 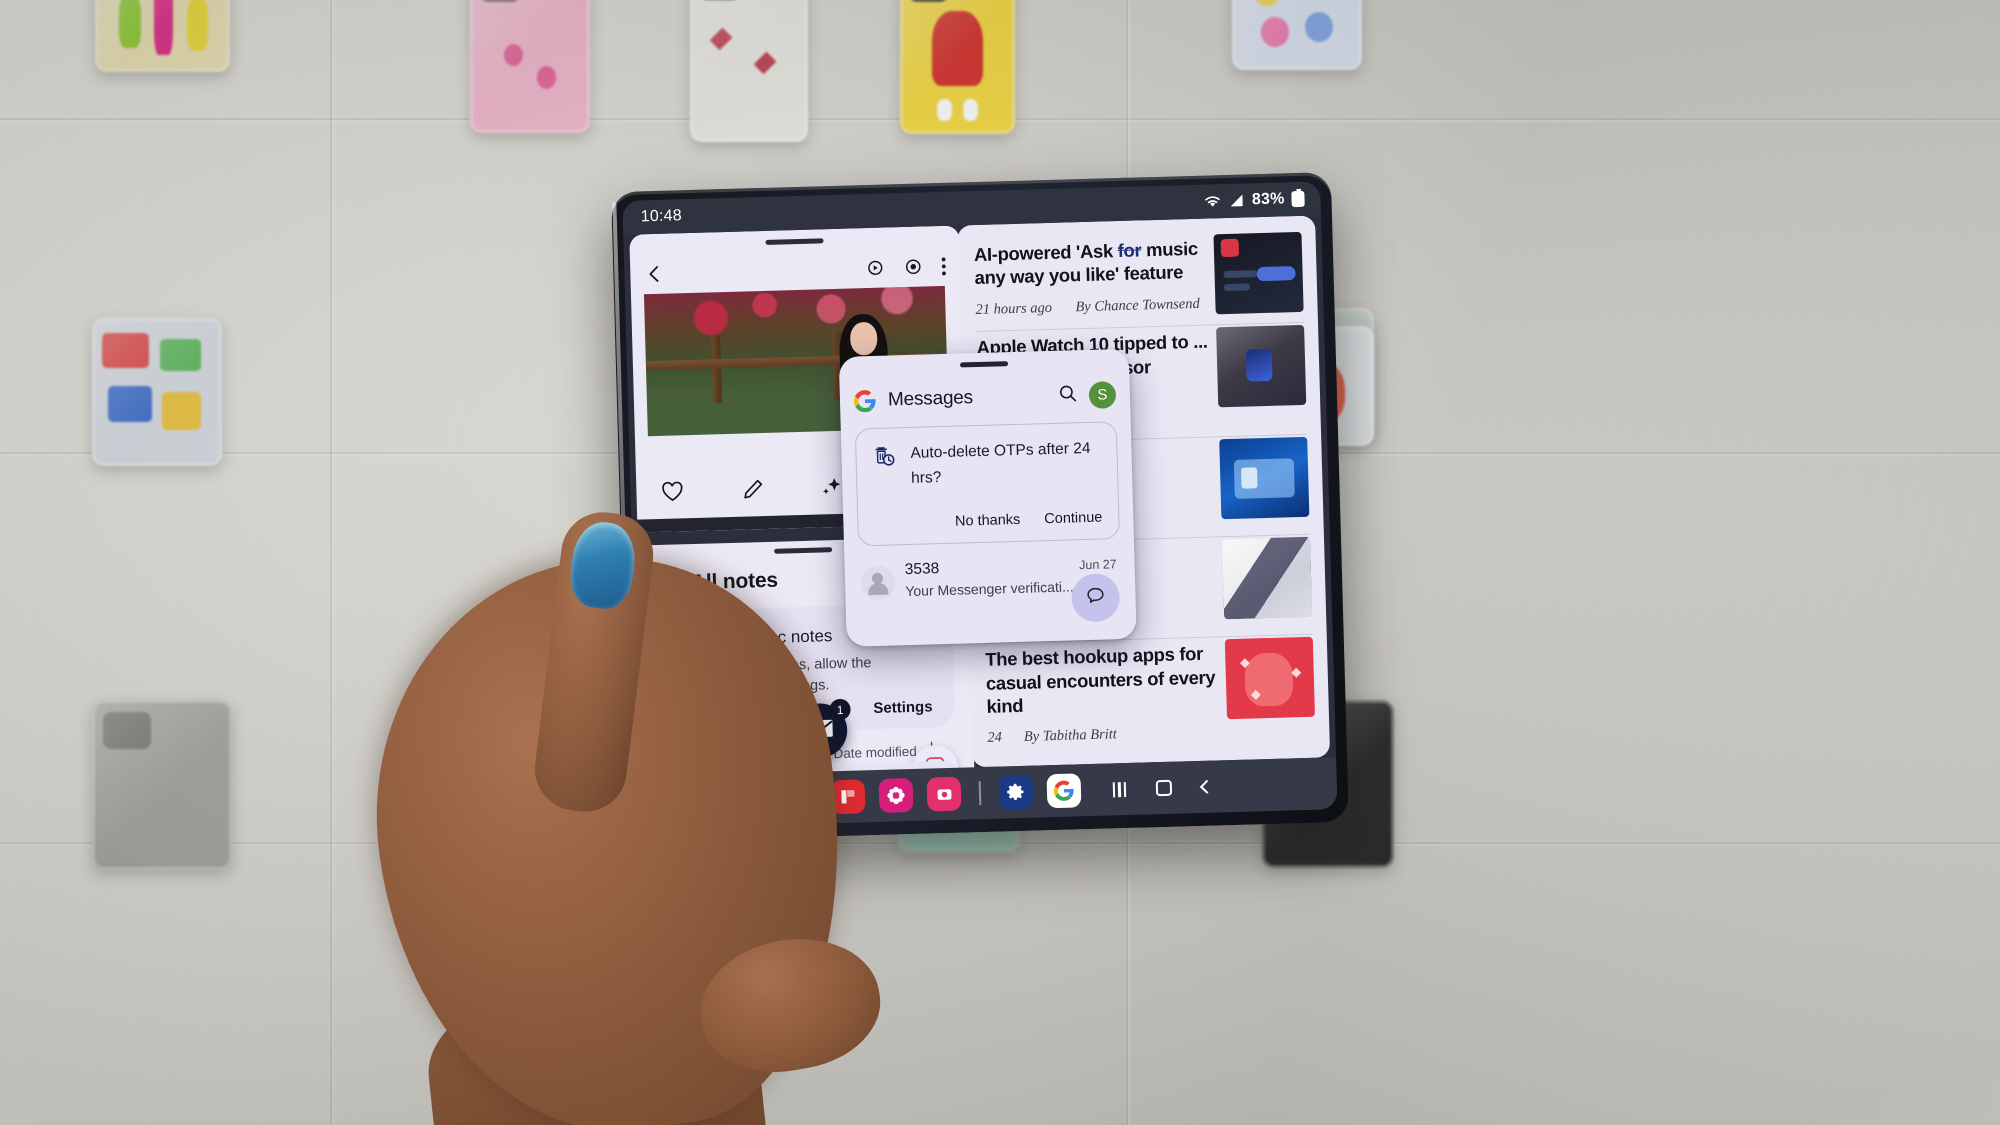 What do you see at coordinates (1068, 396) in the screenshot?
I see `search-icon` at bounding box center [1068, 396].